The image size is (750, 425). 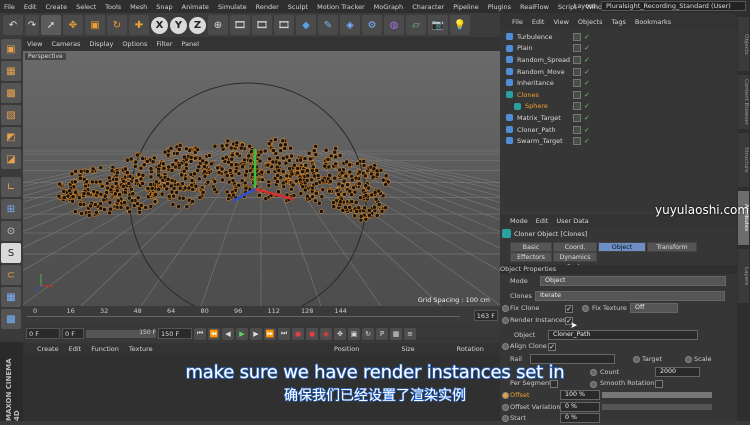 What do you see at coordinates (11, 137) in the screenshot?
I see `edges-mode-icon: ◩` at bounding box center [11, 137].